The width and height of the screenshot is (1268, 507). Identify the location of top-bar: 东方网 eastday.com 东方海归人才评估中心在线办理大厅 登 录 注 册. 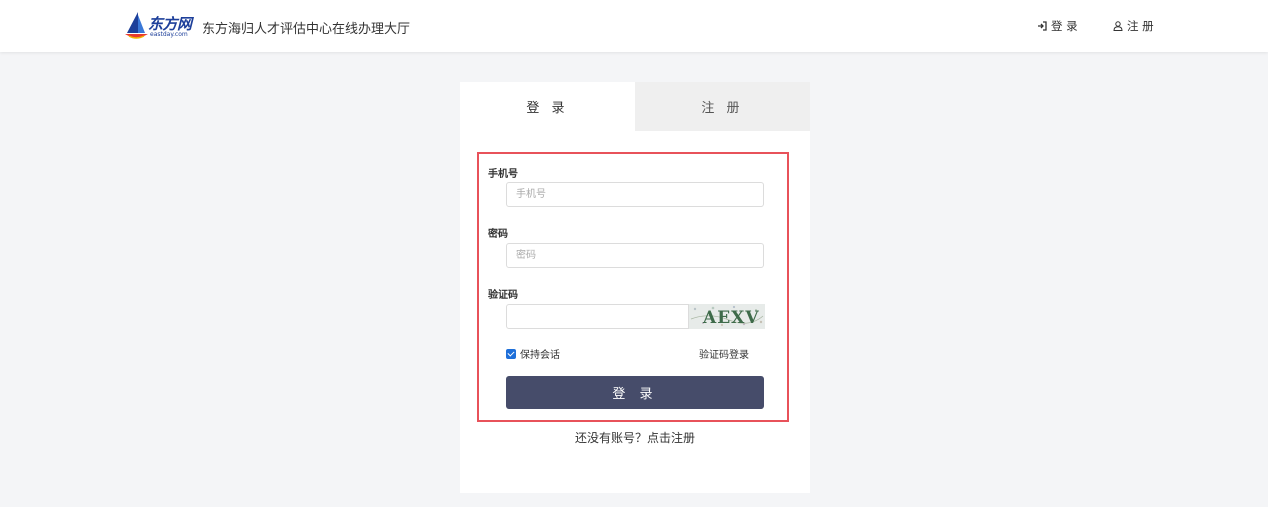
(634, 26).